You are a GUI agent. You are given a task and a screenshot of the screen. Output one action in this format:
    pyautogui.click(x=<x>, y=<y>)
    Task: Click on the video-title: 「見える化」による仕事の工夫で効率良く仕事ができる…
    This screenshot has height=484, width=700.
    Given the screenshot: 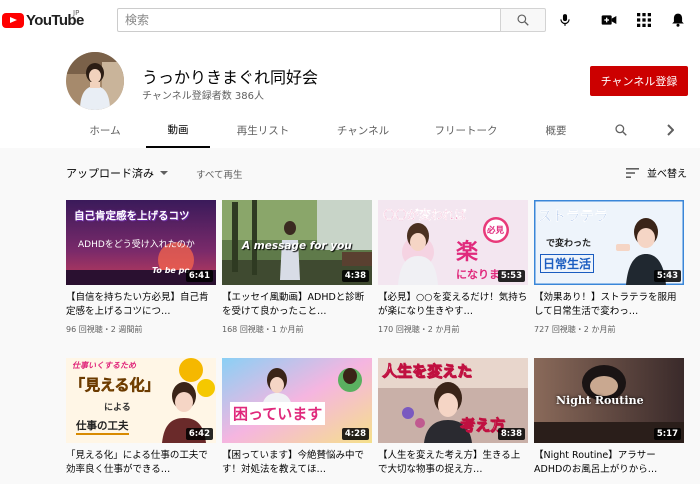 What is the action you would take?
    pyautogui.click(x=141, y=463)
    